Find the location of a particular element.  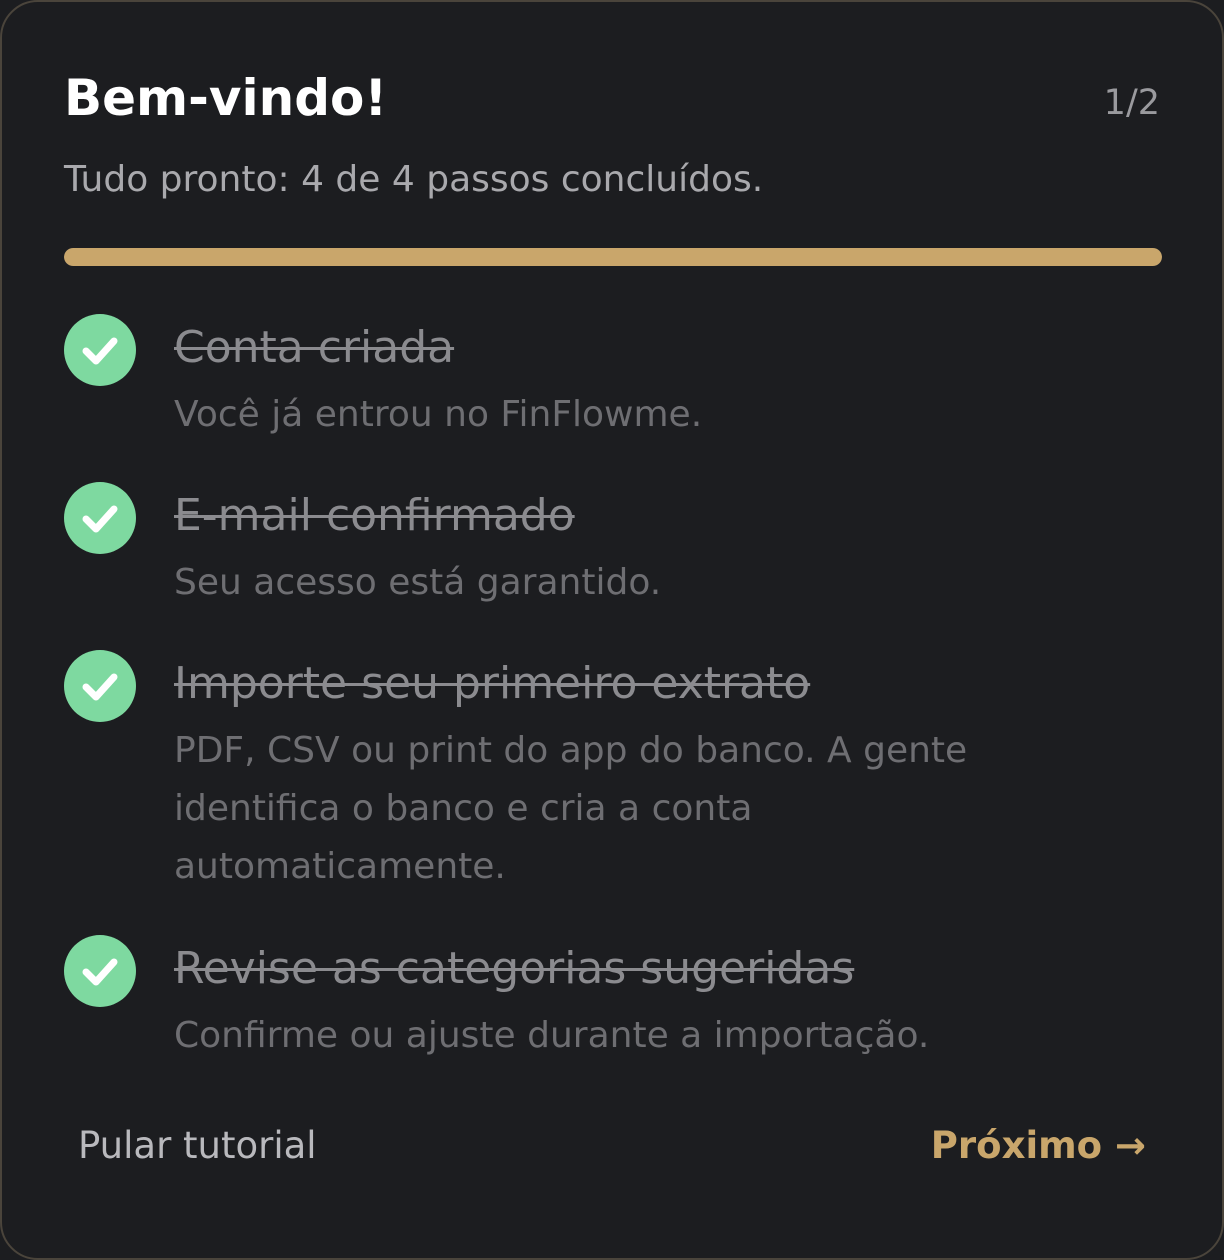

progress-summary: Tudo pronto: 4 de 4 passos concluídos. is located at coordinates (414, 179).